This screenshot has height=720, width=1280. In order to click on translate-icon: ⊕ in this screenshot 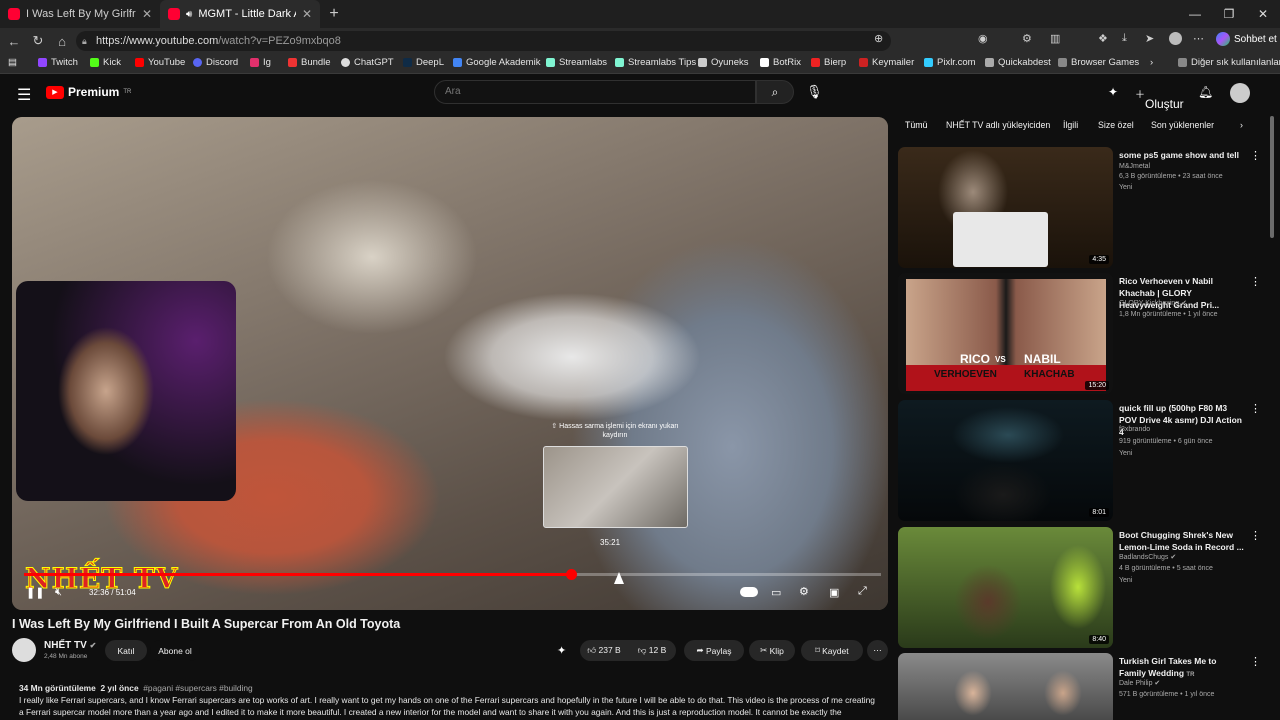, I will do `click(878, 38)`.